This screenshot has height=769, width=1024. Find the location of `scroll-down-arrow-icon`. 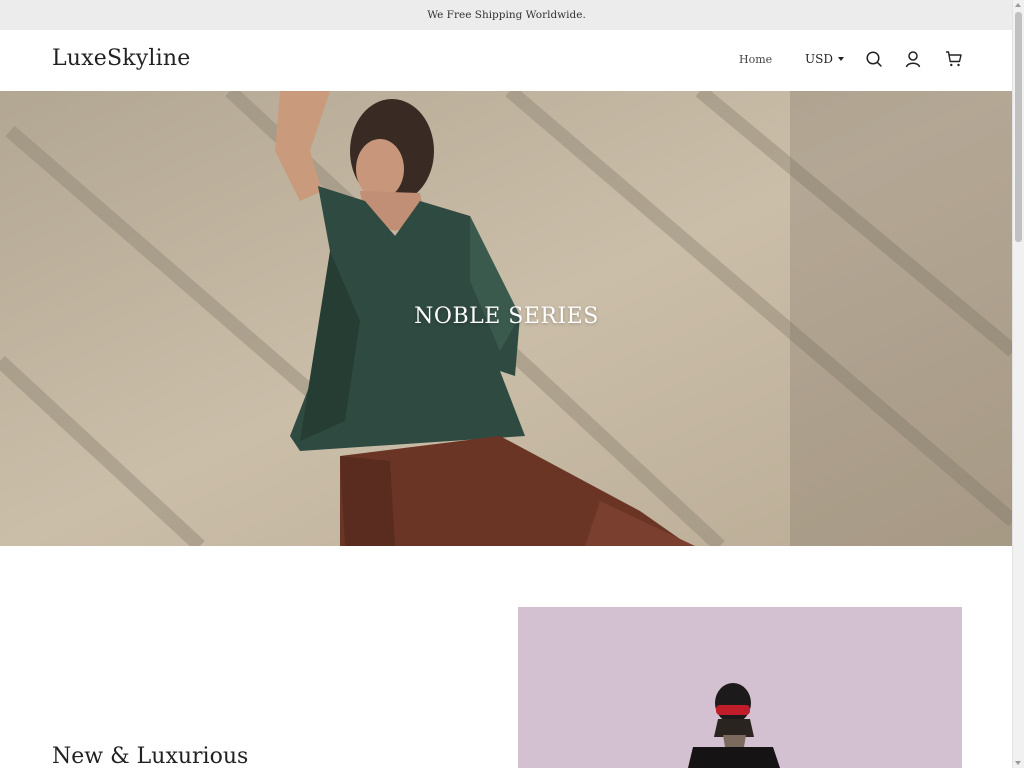

scroll-down-arrow-icon is located at coordinates (1018, 763).